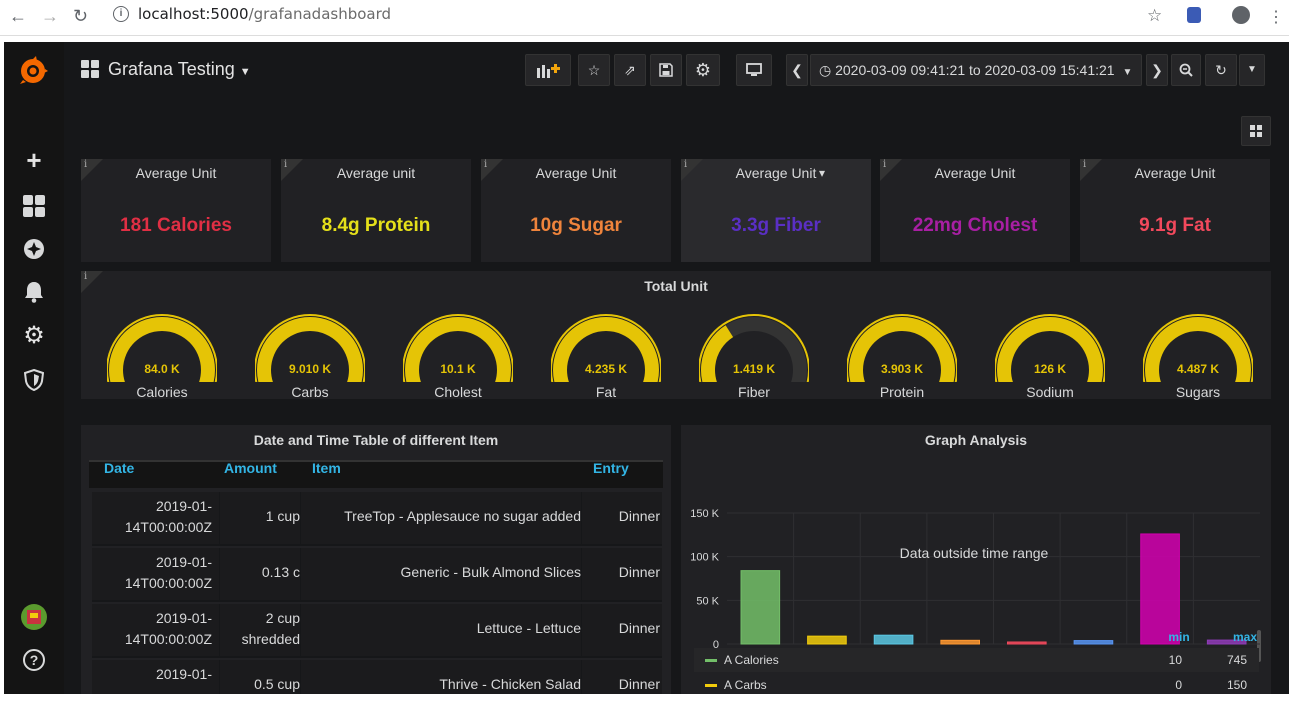  I want to click on gauge-label: Fat, so click(606, 392).